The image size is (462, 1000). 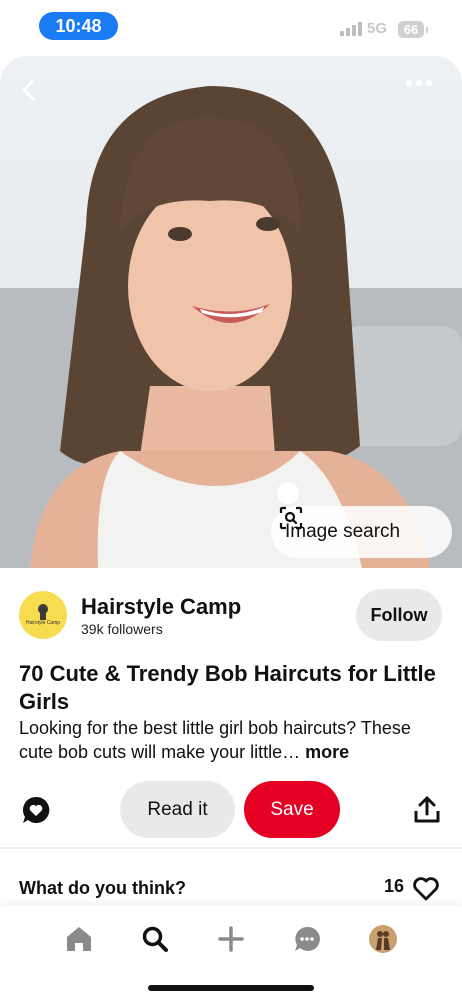 I want to click on tab-home, so click(x=79, y=939).